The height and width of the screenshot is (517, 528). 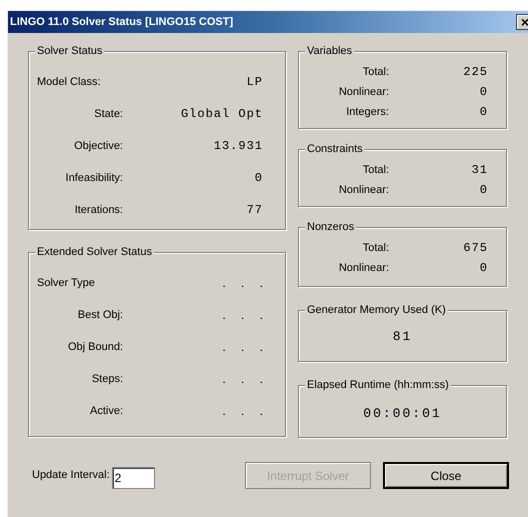 What do you see at coordinates (98, 146) in the screenshot?
I see `field-label: Objective:` at bounding box center [98, 146].